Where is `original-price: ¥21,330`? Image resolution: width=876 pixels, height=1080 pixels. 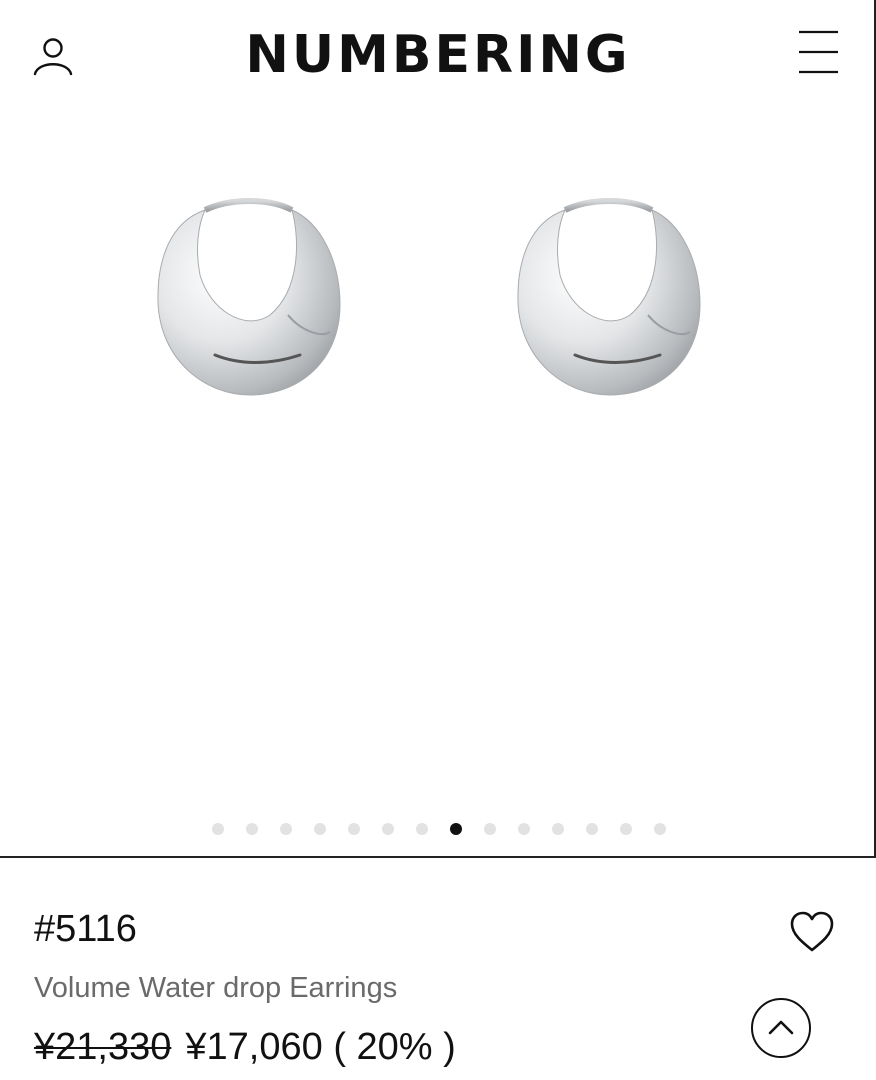 original-price: ¥21,330 is located at coordinates (103, 1047).